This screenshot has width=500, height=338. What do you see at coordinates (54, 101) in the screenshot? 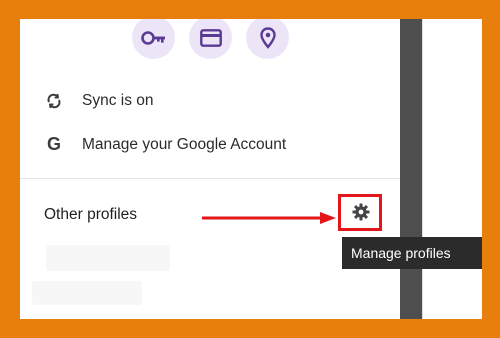
I see `sync-icon` at bounding box center [54, 101].